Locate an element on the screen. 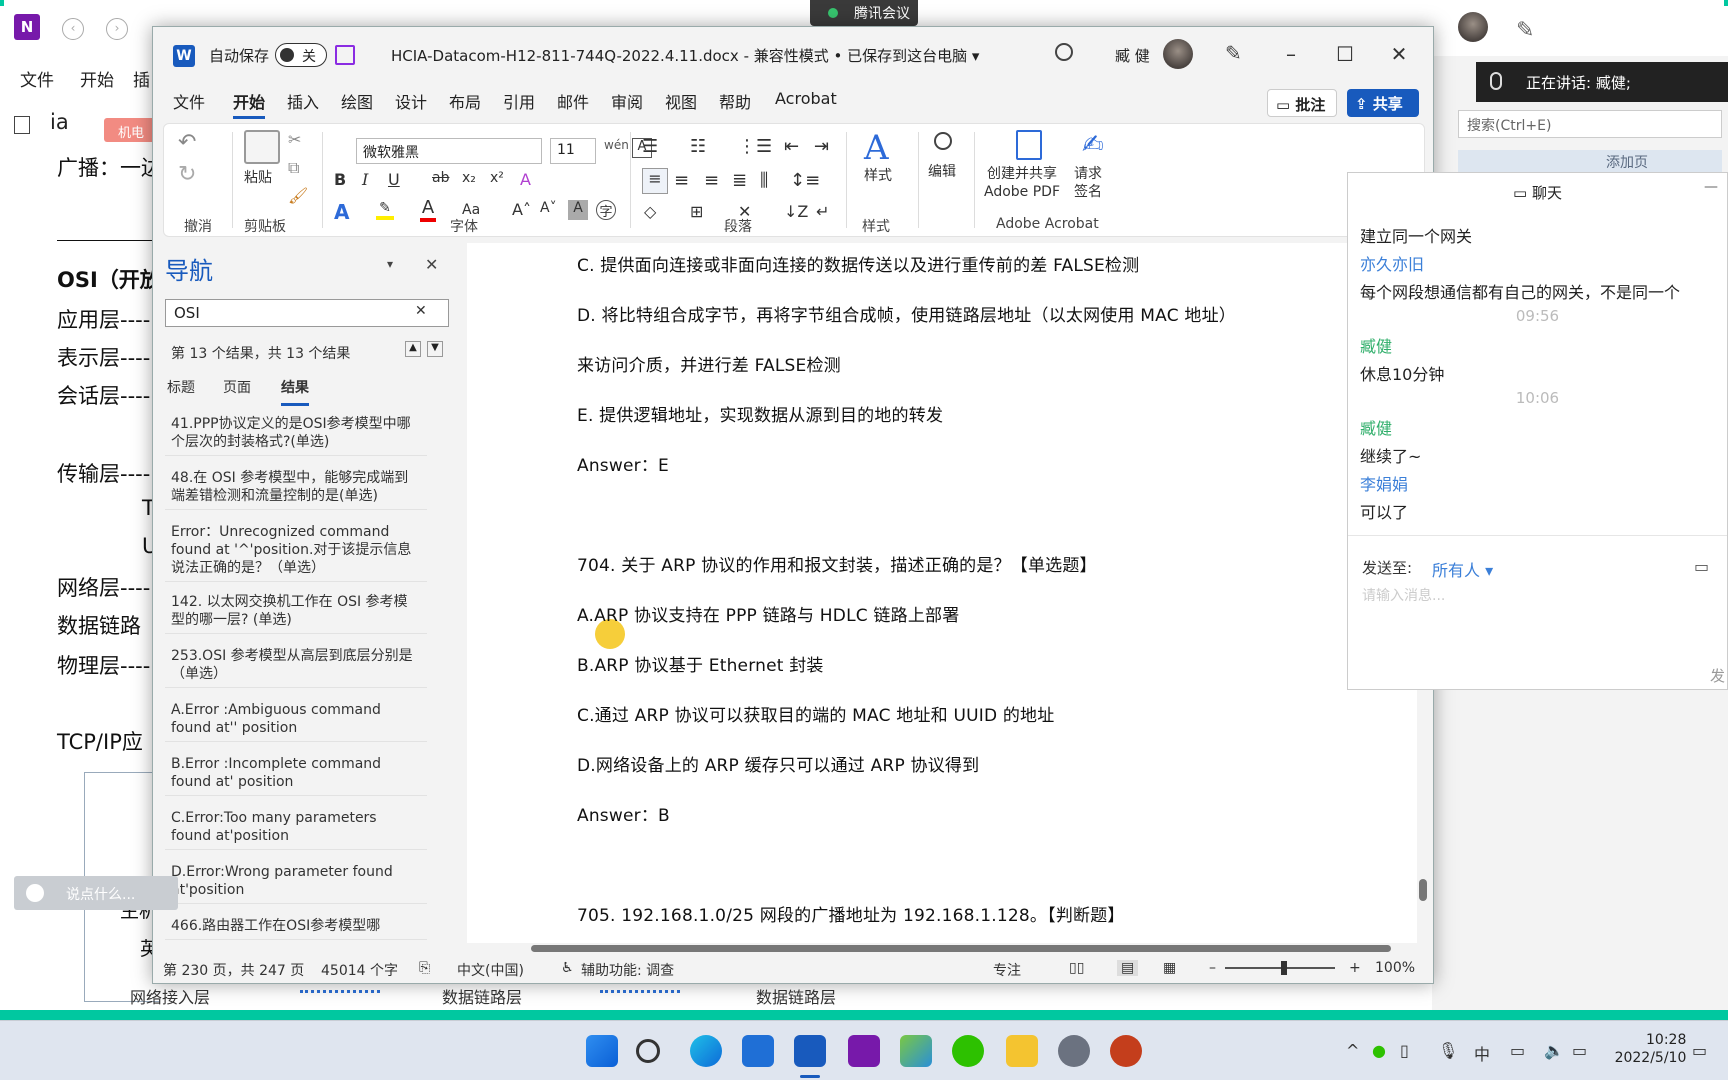  list-item: 41.PPP协议定义的是OSI参考模型中哪个层次的封装格式?(单选) is located at coordinates (296, 433).